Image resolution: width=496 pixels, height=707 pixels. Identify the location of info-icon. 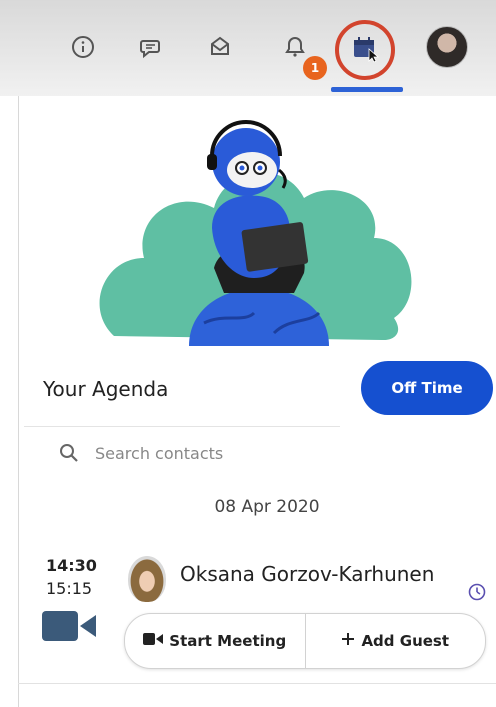
(83, 47).